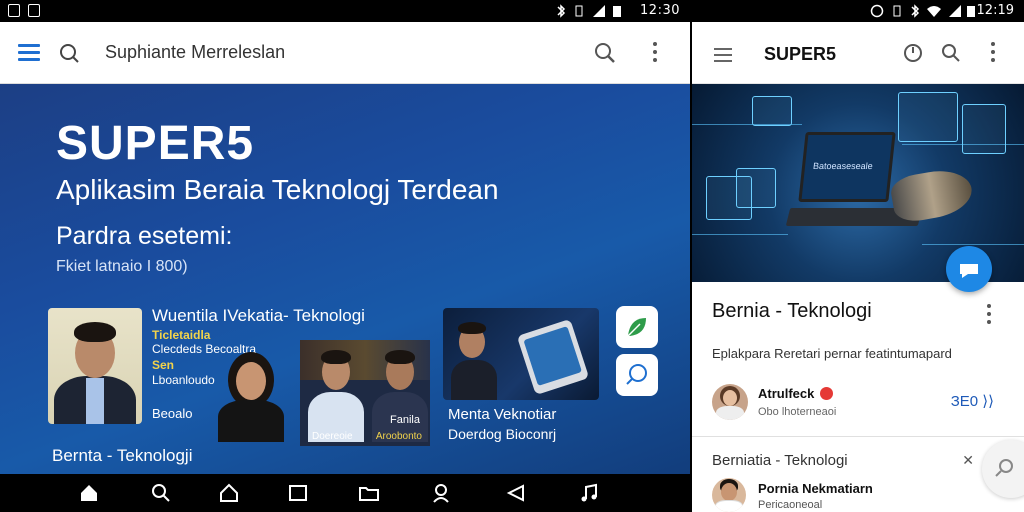  Describe the element at coordinates (858, 11) in the screenshot. I see `status-bar: 12:19` at that location.